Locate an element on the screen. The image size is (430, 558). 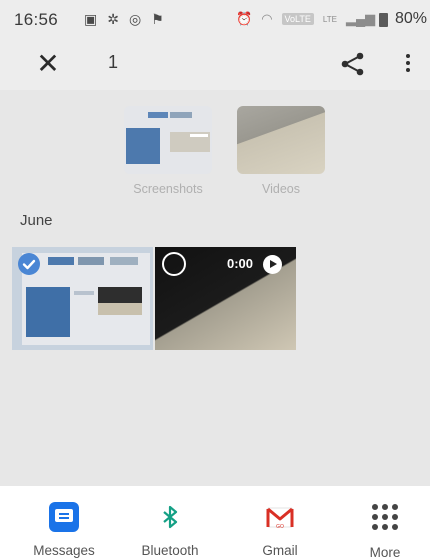
share-icon is located at coordinates (352, 64).